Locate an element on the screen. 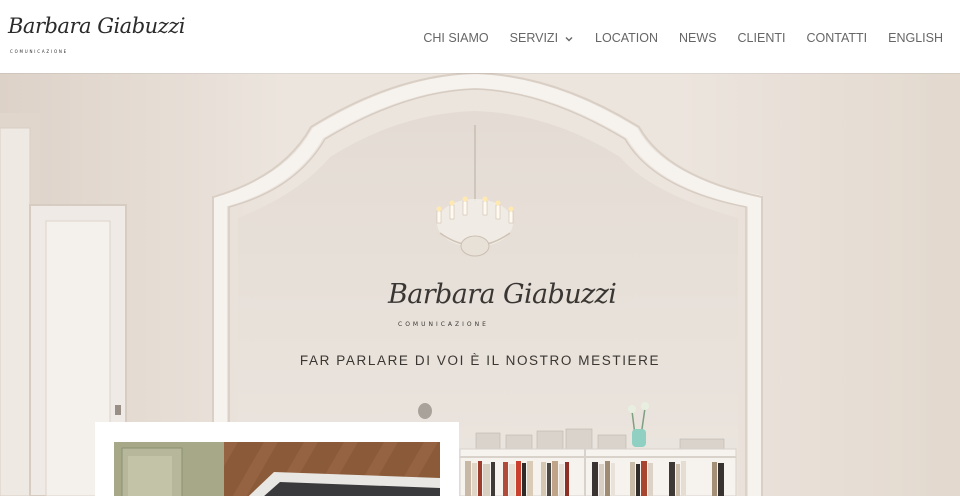  nav-item-location: LOCATION is located at coordinates (626, 38).